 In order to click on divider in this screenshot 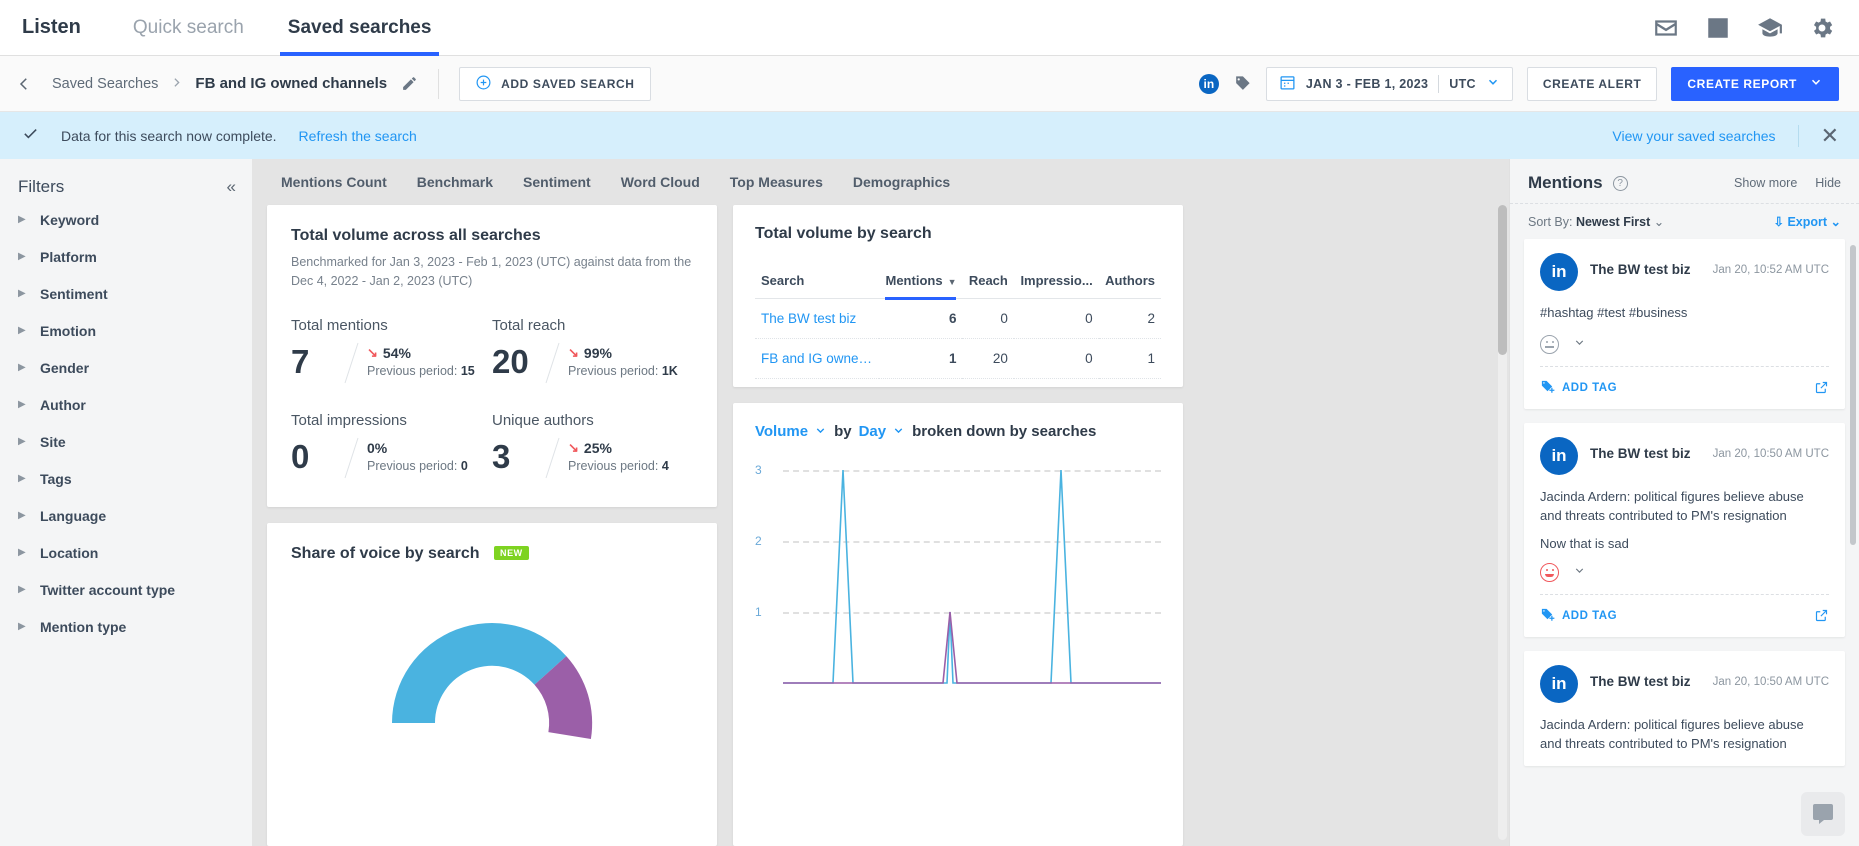, I will do `click(1439, 83)`.